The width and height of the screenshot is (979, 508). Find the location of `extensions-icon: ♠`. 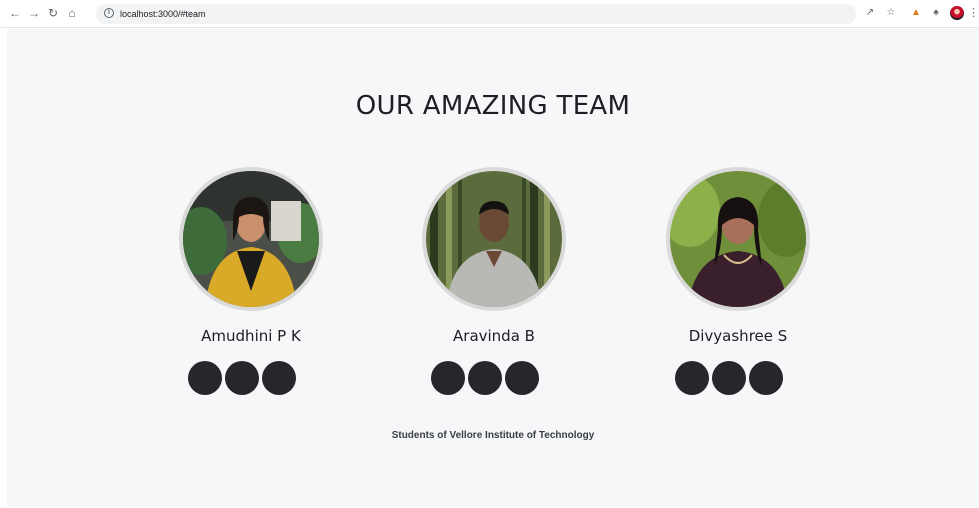

extensions-icon: ♠ is located at coordinates (936, 13).